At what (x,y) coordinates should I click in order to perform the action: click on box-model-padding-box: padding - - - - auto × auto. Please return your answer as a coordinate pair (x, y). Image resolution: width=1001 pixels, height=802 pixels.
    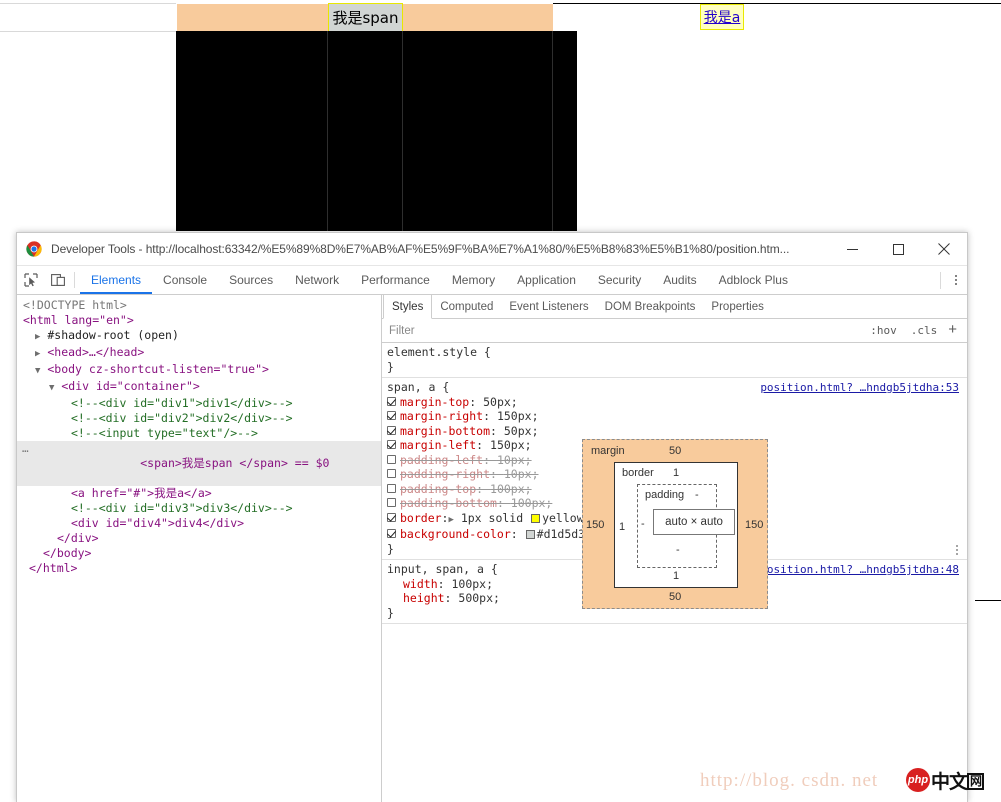
    Looking at the image, I should click on (686, 526).